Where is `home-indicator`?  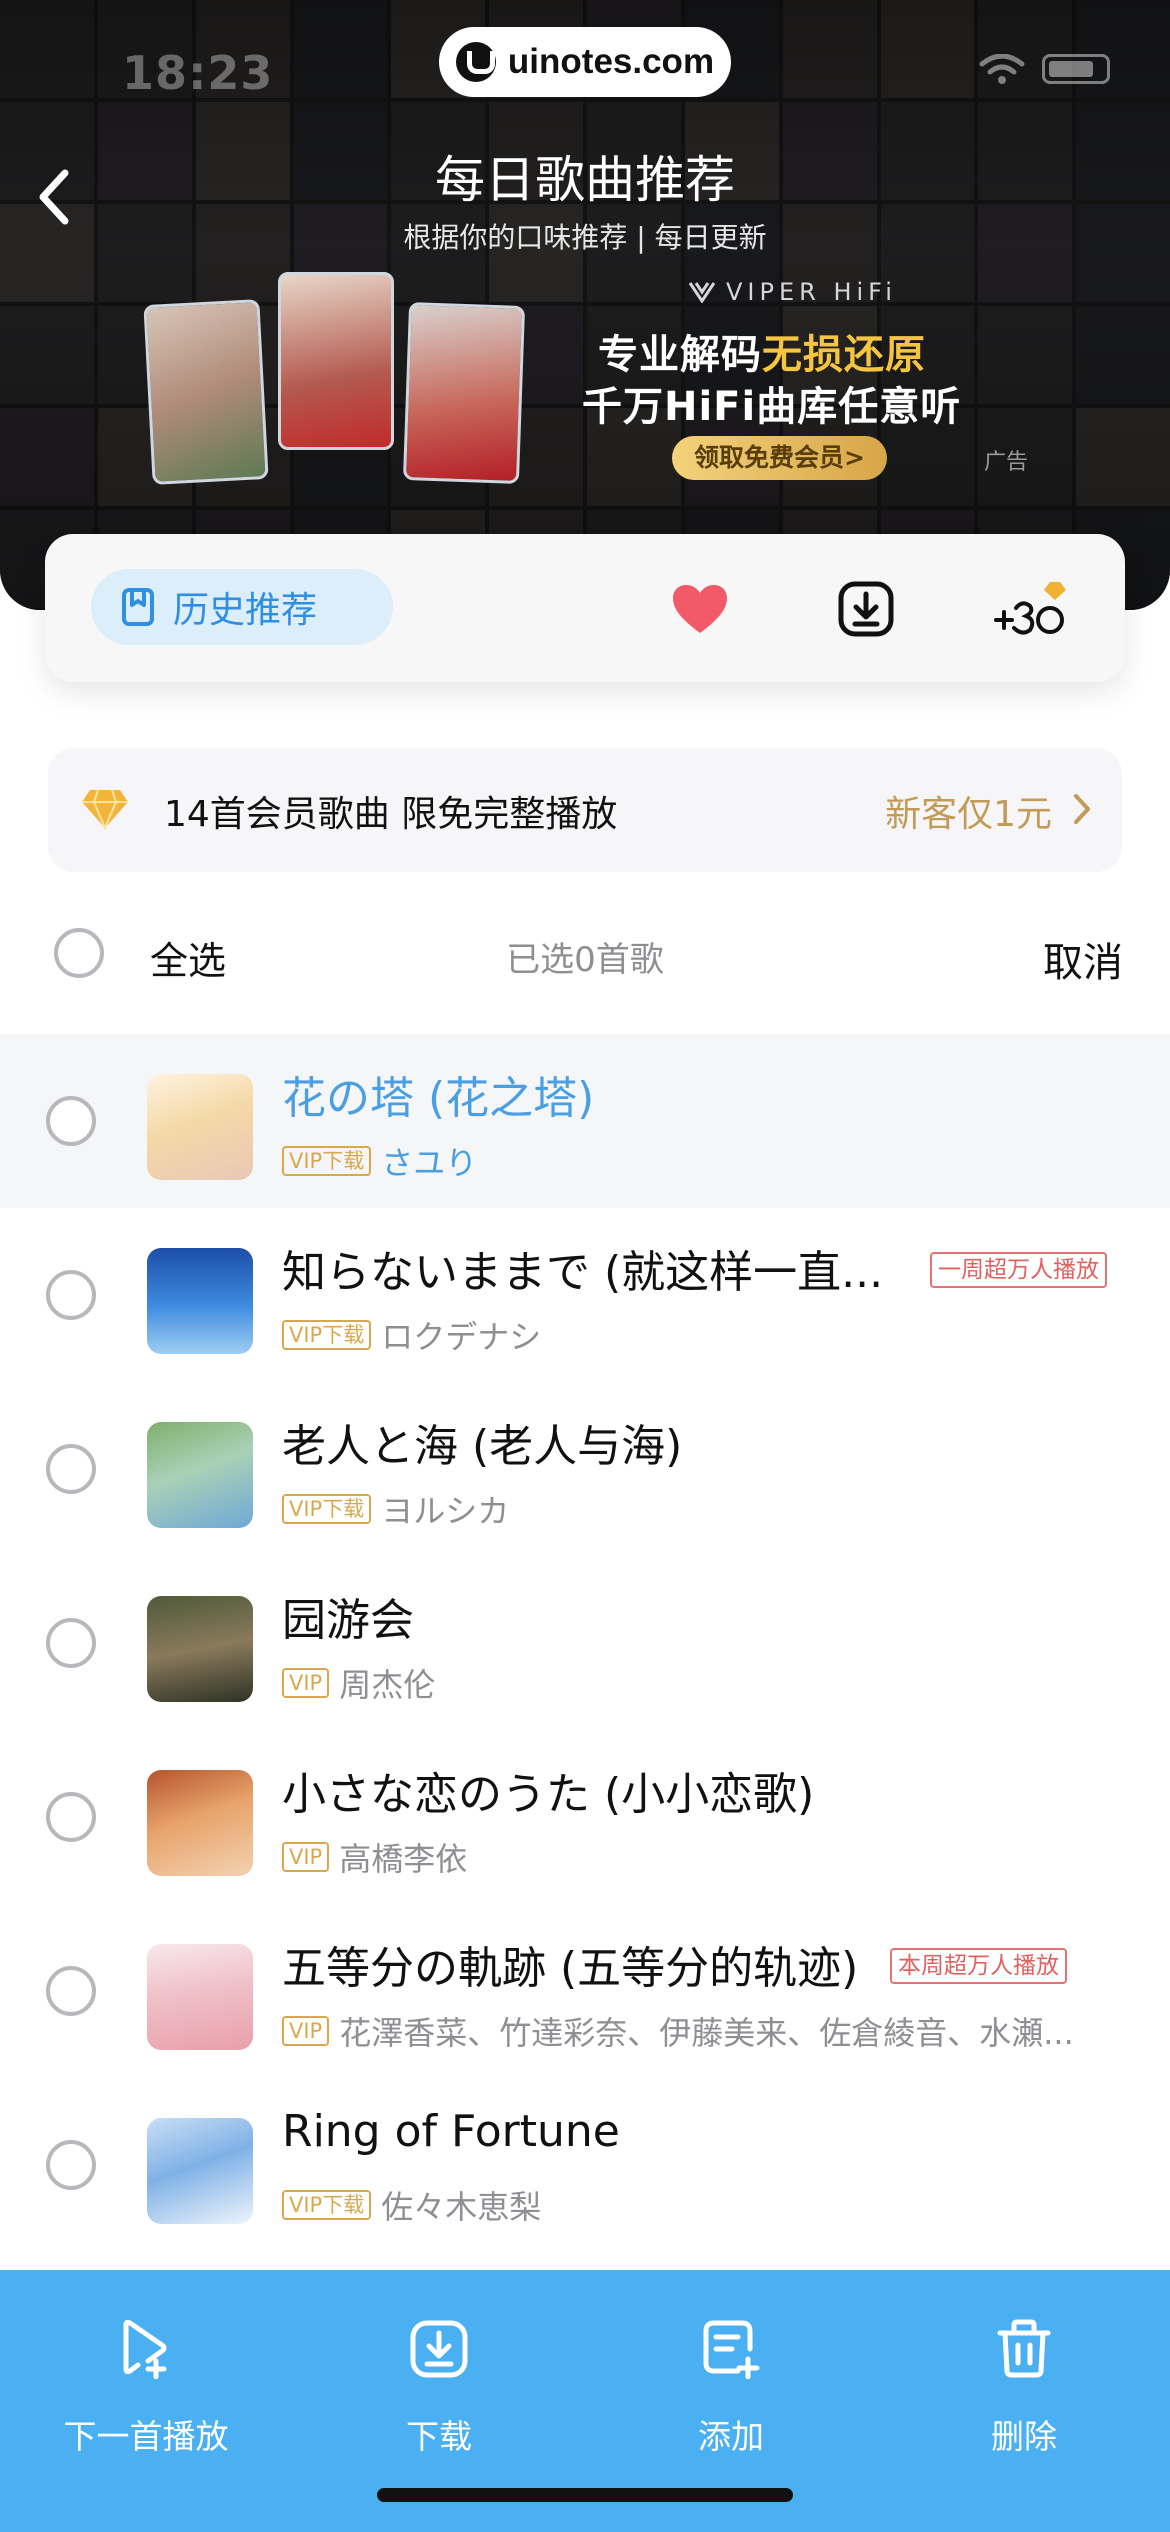 home-indicator is located at coordinates (585, 2495).